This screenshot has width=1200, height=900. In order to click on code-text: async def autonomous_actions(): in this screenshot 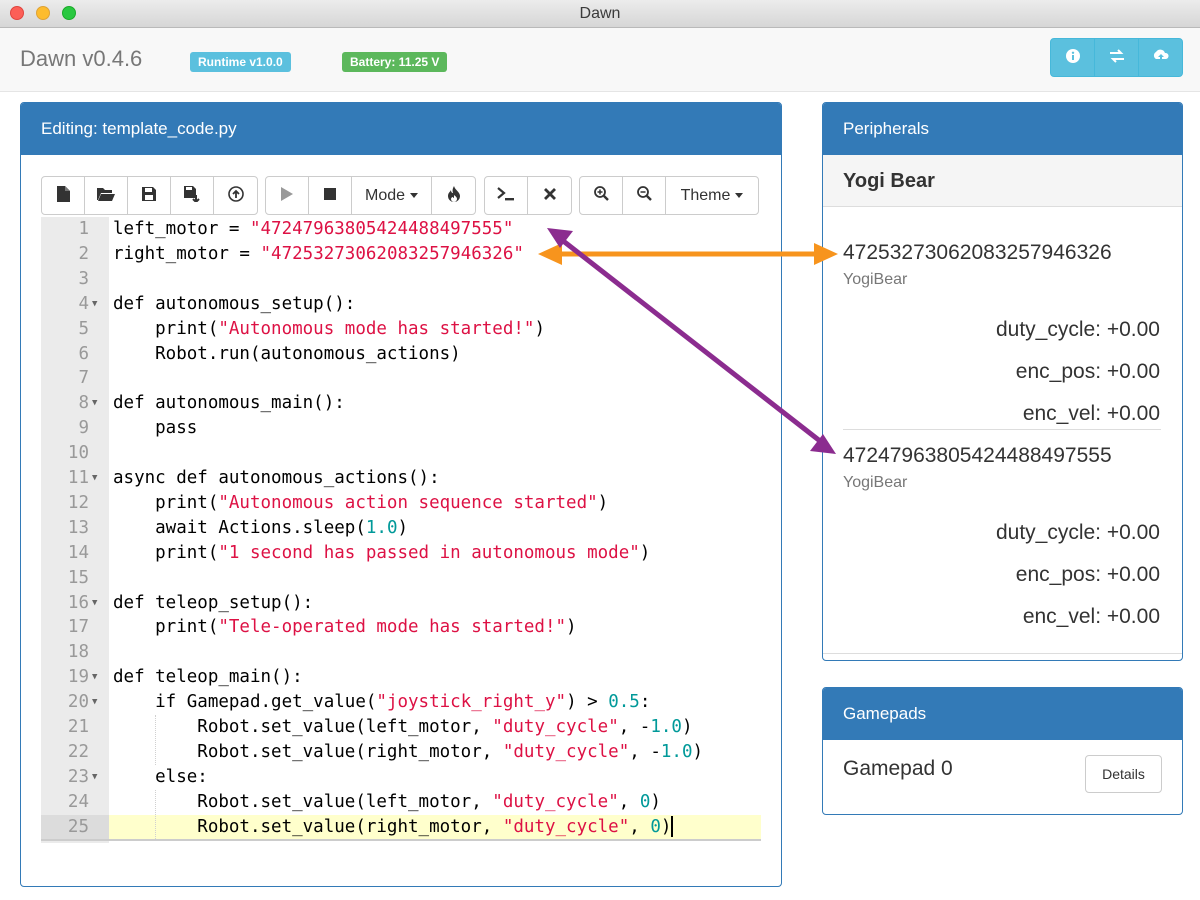, I will do `click(276, 478)`.